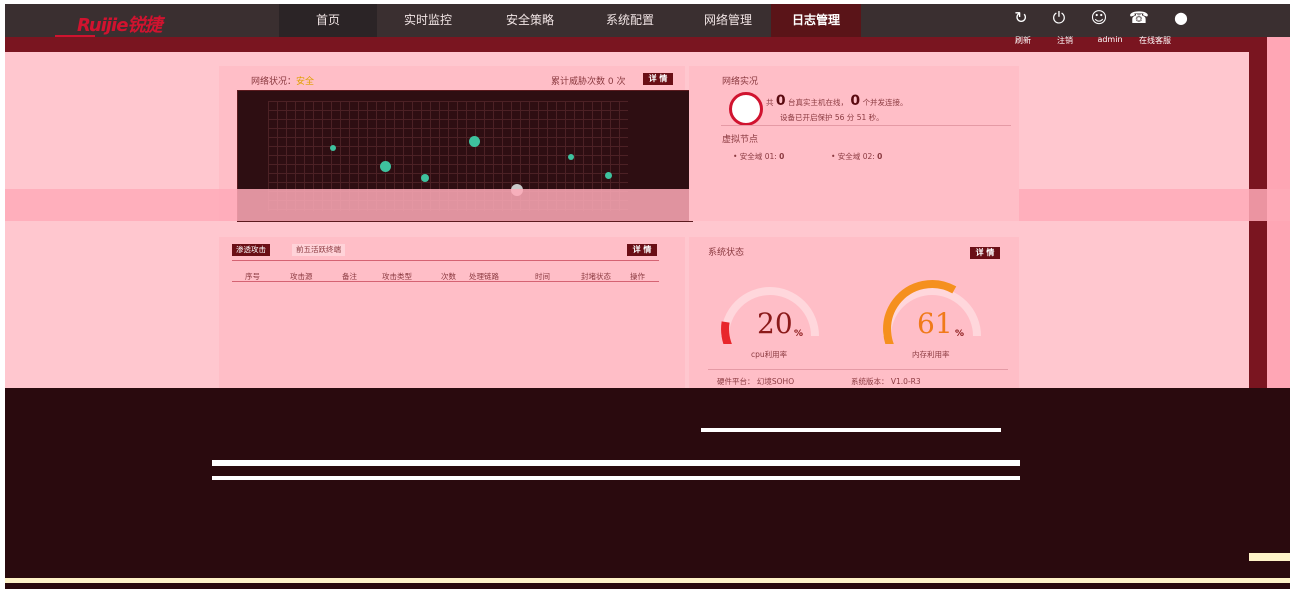 The height and width of the screenshot is (594, 1295). I want to click on system-status-detail-button: 详 情, so click(985, 253).